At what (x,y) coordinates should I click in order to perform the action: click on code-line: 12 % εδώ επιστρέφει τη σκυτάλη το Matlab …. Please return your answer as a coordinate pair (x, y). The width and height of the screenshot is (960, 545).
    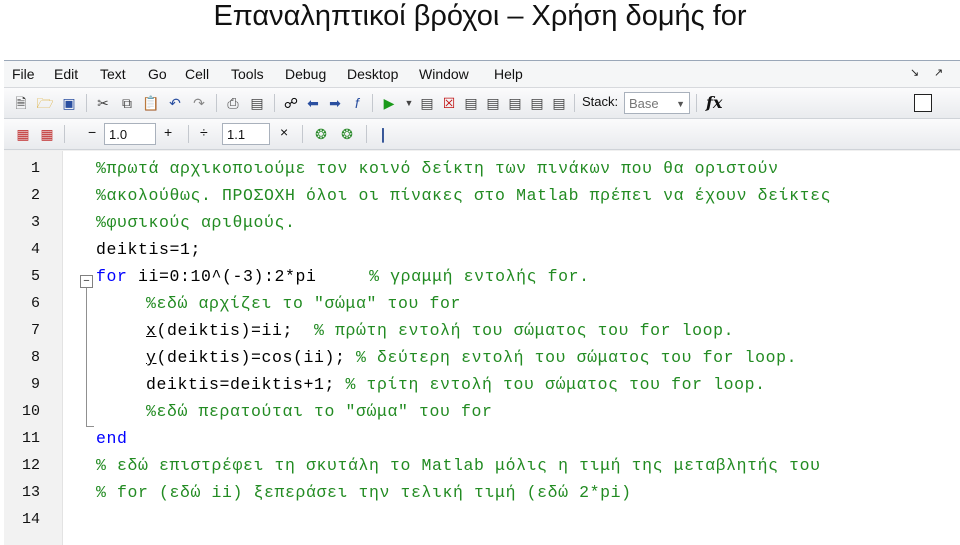
    Looking at the image, I should click on (482, 465).